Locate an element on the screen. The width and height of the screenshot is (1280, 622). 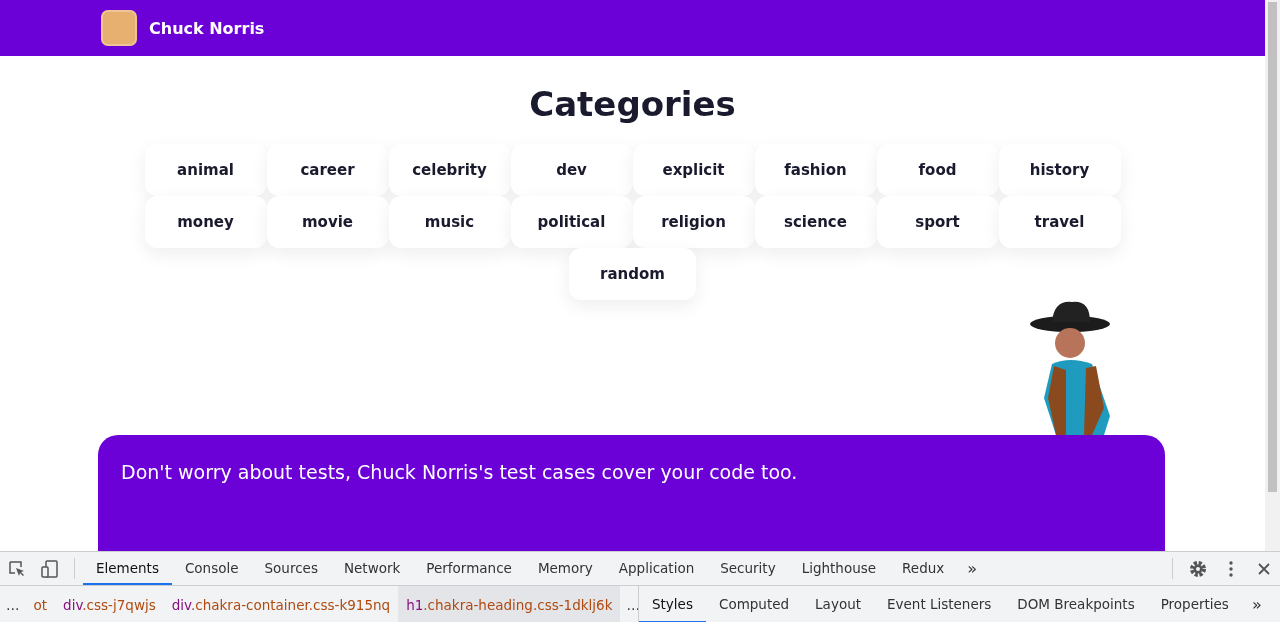
page-heading: Categories is located at coordinates (632, 104).